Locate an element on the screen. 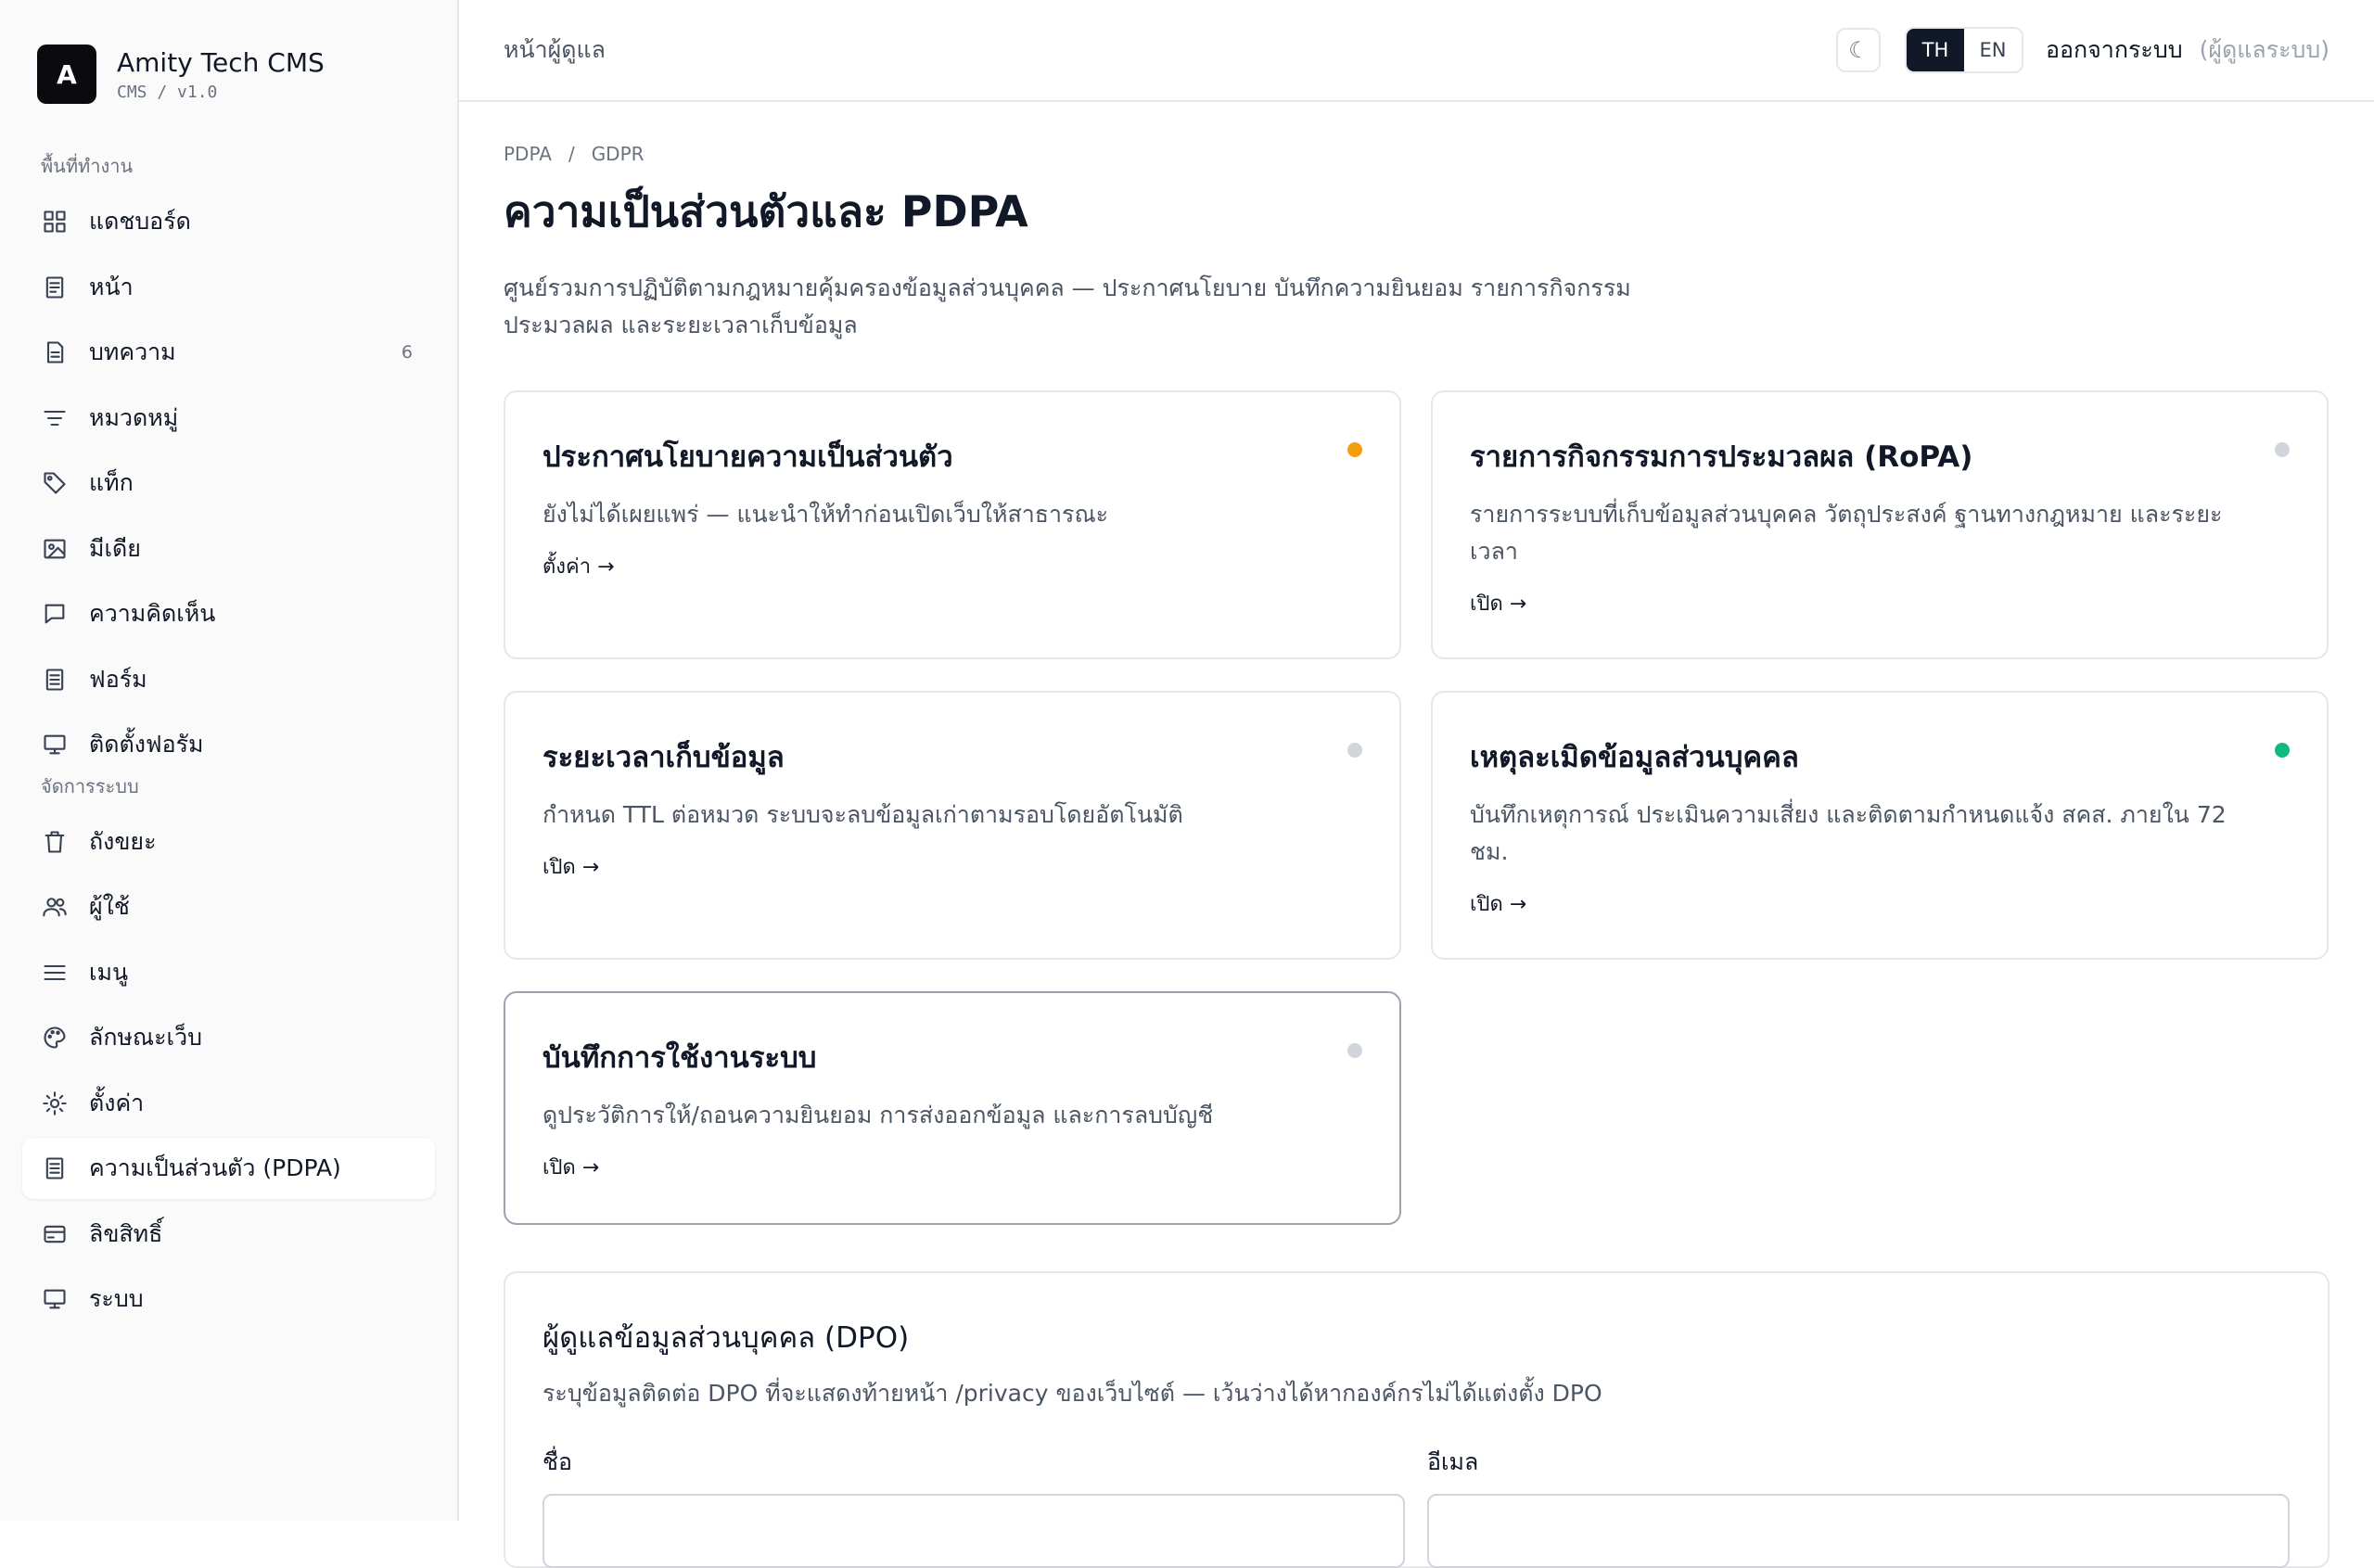  sidebar-item-privacy-pdpa: ความเป็นส่วนตัว (PDPA) is located at coordinates (228, 1168).